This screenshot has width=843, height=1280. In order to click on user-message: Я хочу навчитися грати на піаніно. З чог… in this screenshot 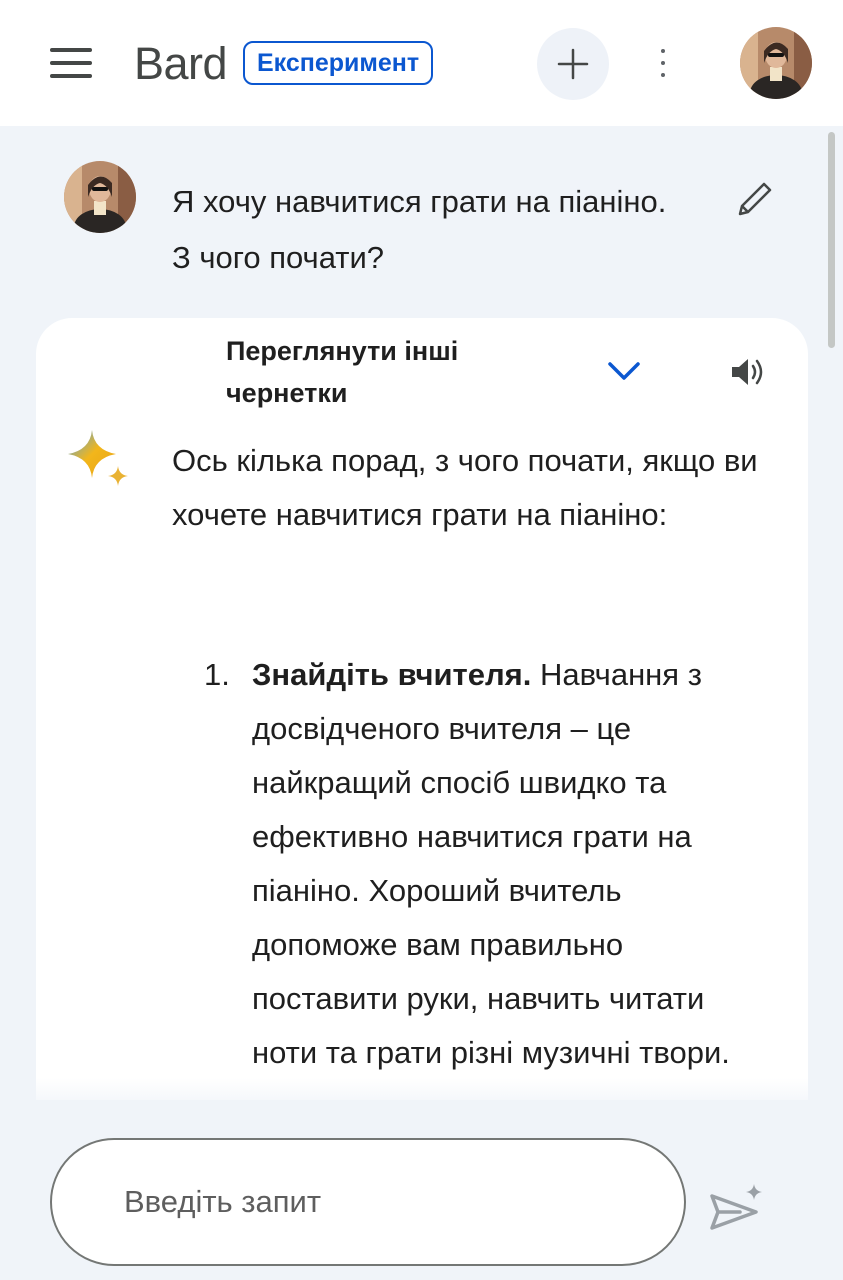, I will do `click(421, 221)`.